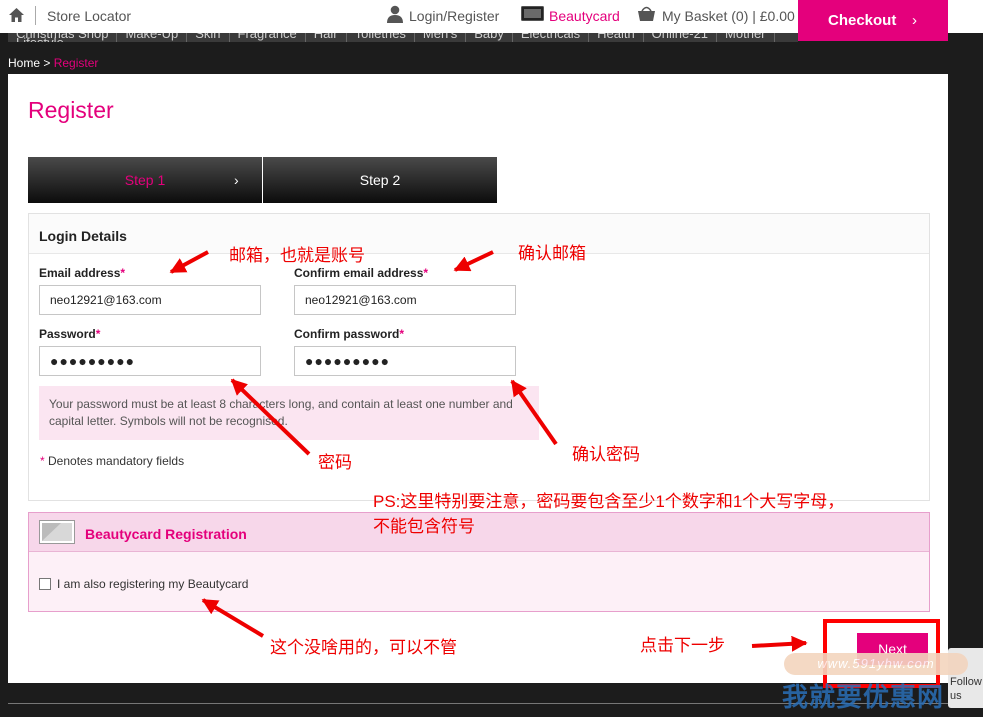 The width and height of the screenshot is (983, 717). What do you see at coordinates (335, 462) in the screenshot?
I see `annotation-password: 密码` at bounding box center [335, 462].